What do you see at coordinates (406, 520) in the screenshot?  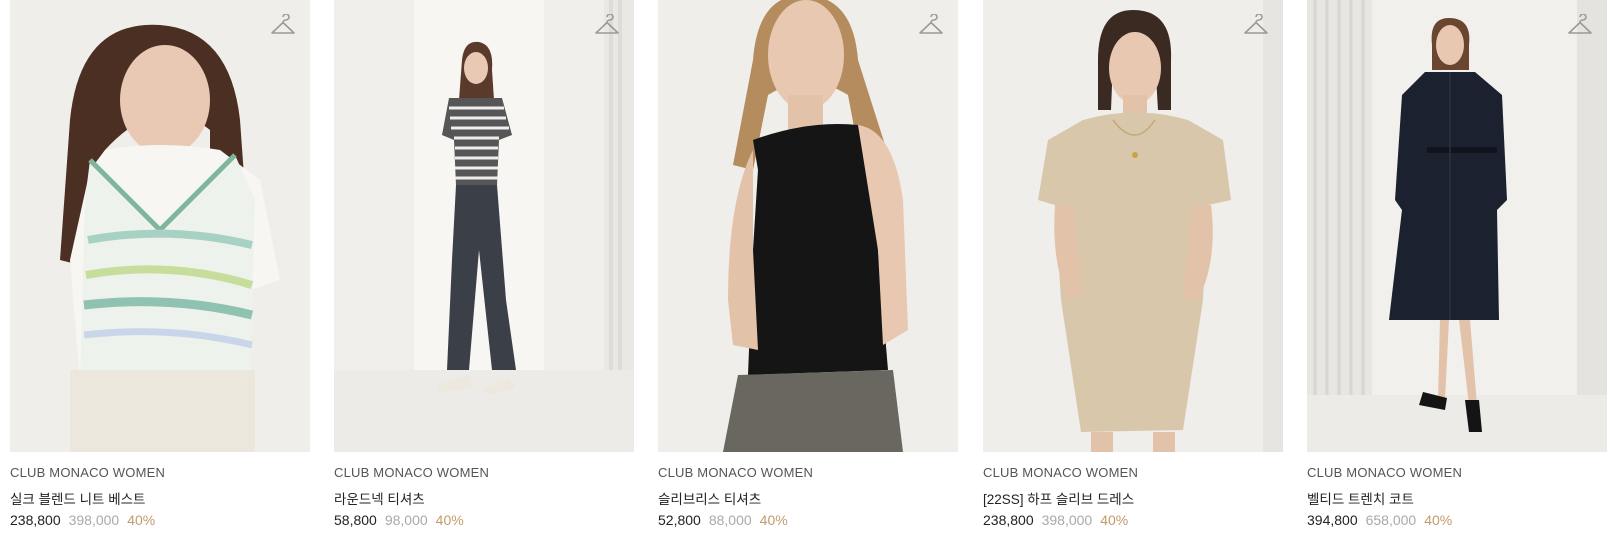 I see `original-price: 98,000` at bounding box center [406, 520].